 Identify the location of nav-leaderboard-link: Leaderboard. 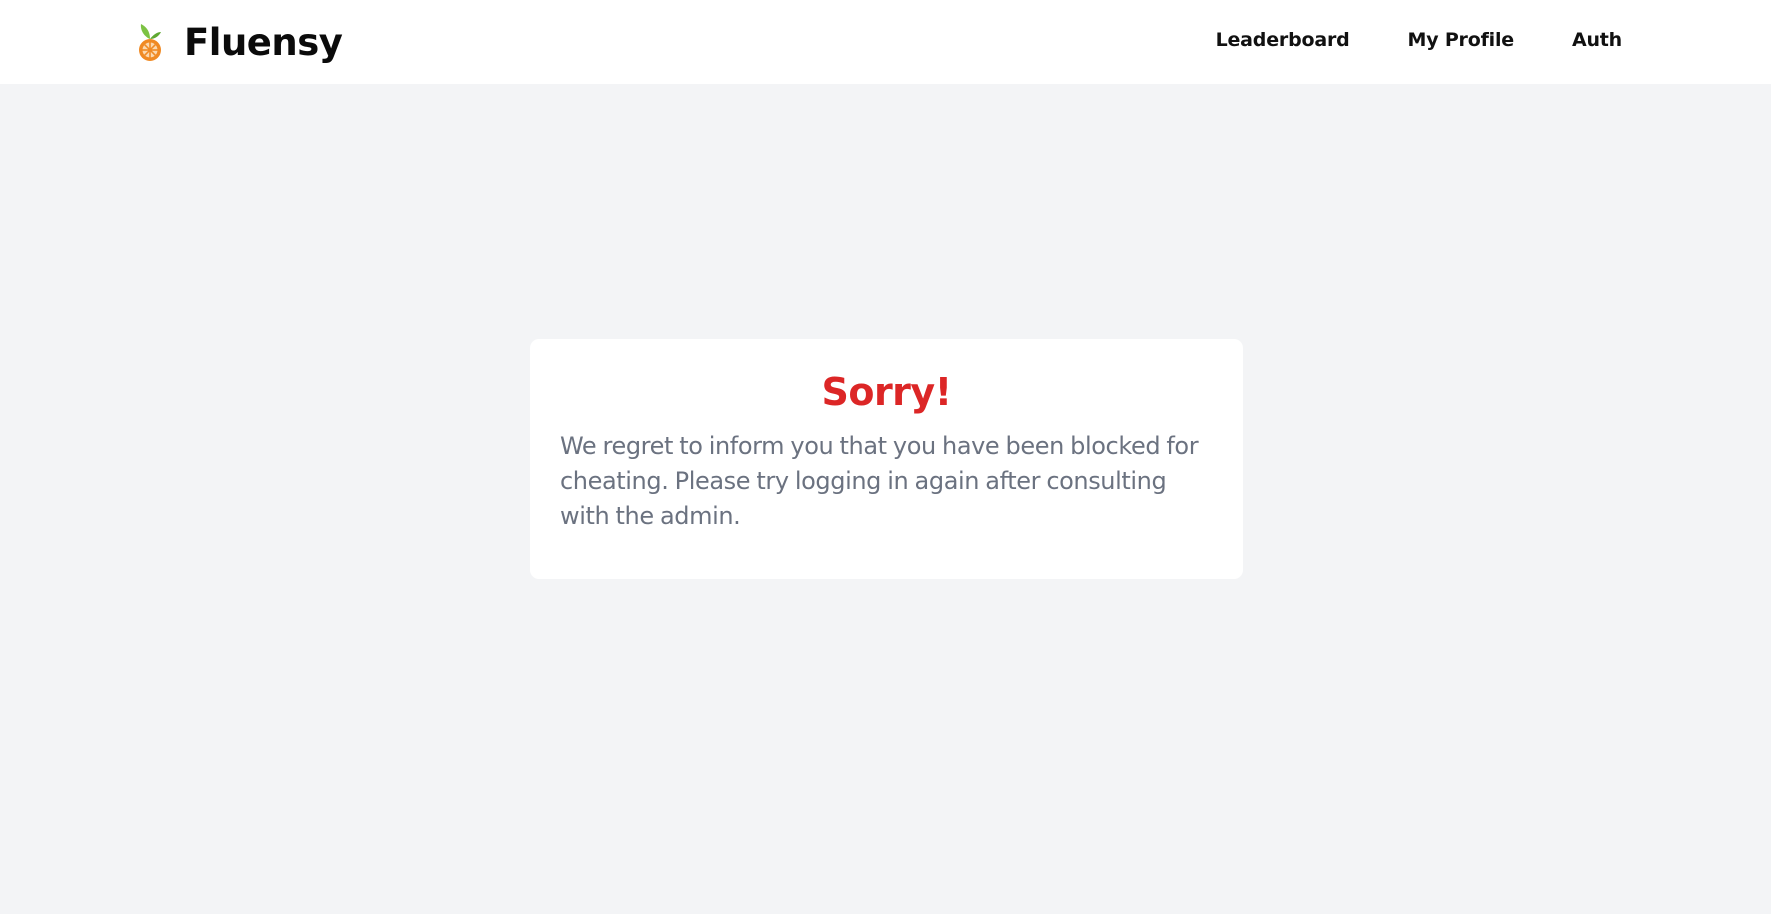
(1283, 40).